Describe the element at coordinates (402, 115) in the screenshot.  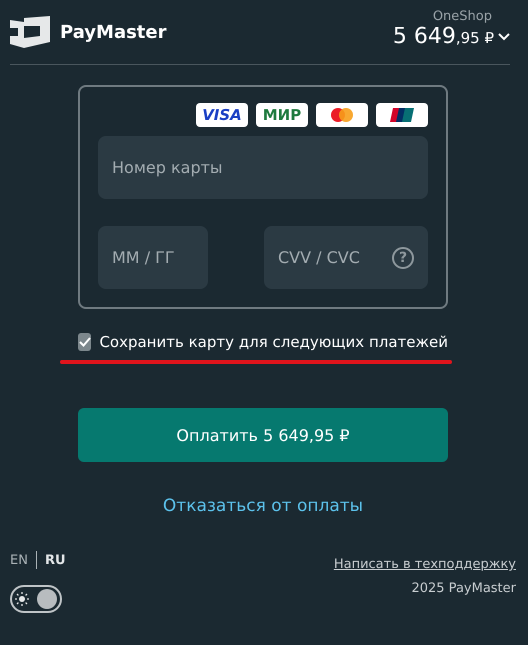
I see `unionpay-icon` at that location.